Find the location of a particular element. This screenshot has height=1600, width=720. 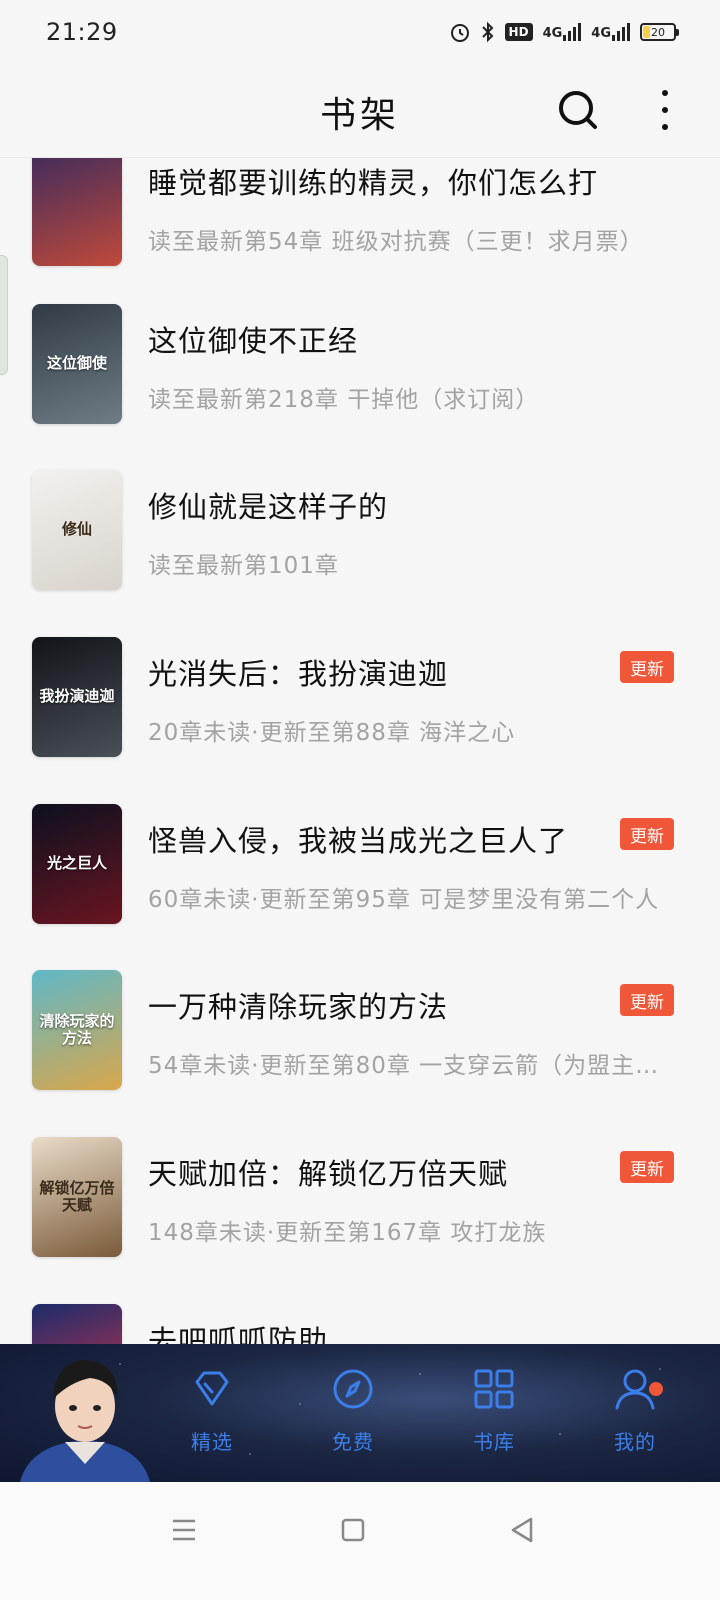

book-cover: 修仙 is located at coordinates (77, 530).